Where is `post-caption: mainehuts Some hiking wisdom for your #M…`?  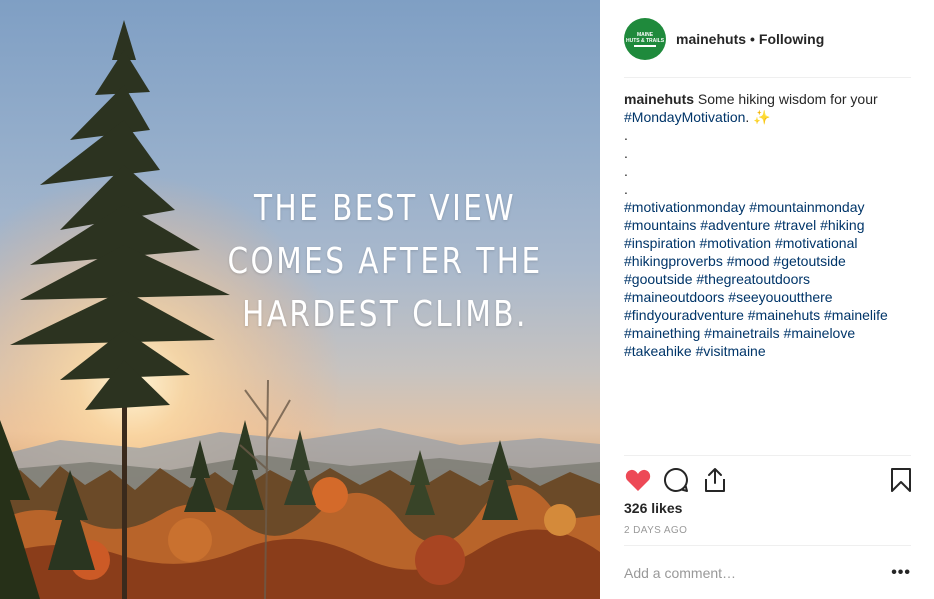 post-caption: mainehuts Some hiking wisdom for your #M… is located at coordinates (767, 225).